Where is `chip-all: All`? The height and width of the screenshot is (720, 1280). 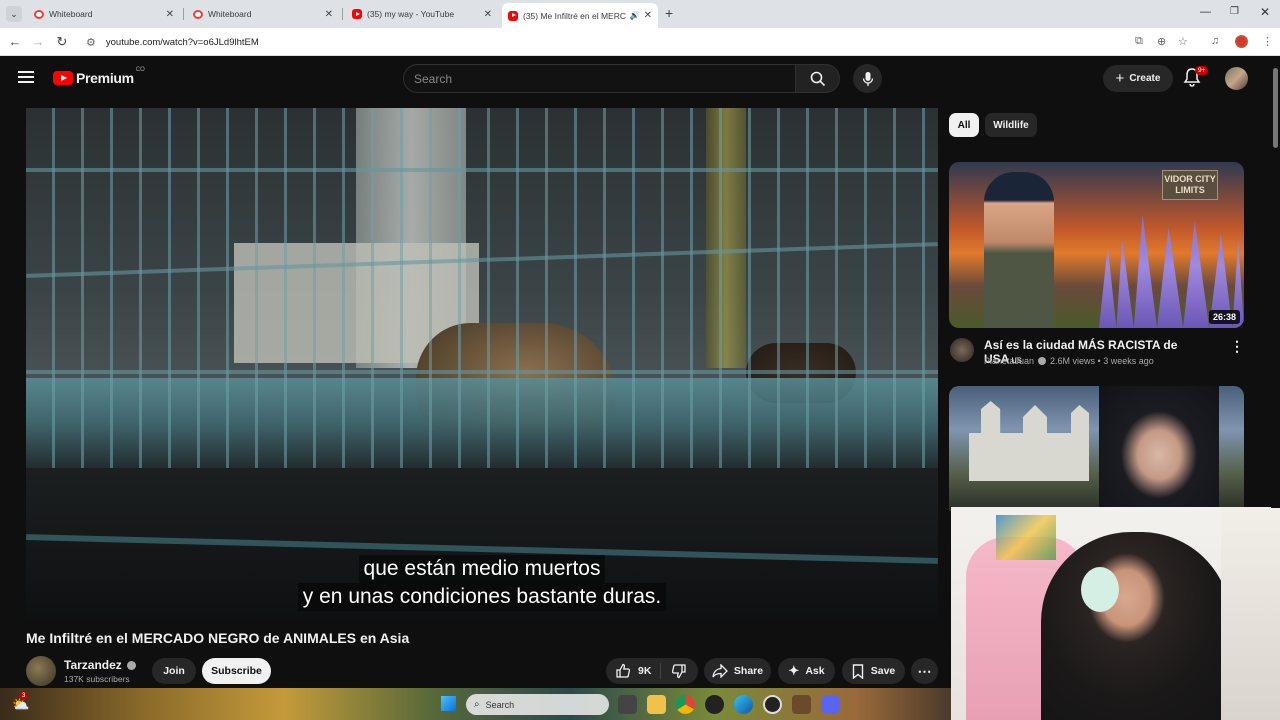
chip-all: All is located at coordinates (964, 125).